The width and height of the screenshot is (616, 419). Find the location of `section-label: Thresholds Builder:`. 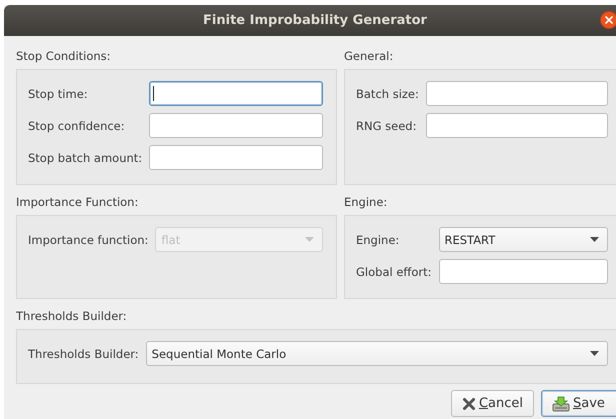

section-label: Thresholds Builder: is located at coordinates (72, 316).